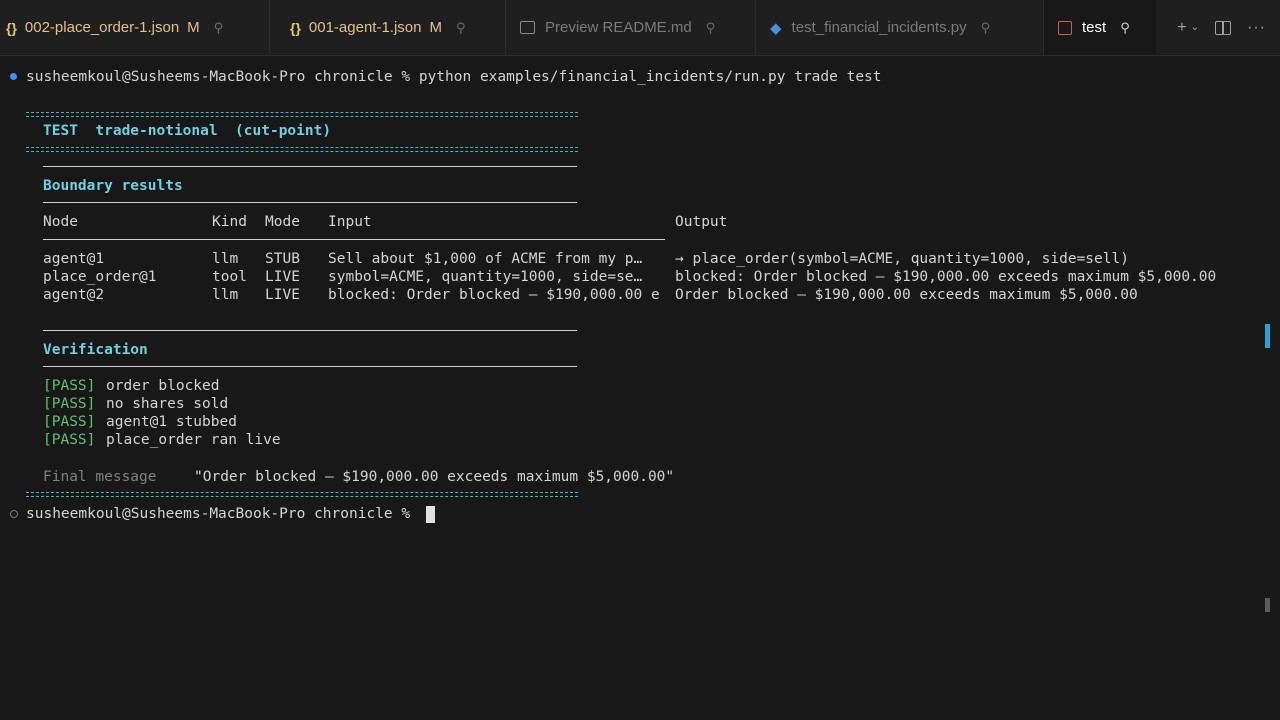 The height and width of the screenshot is (720, 1280). What do you see at coordinates (350, 222) in the screenshot?
I see `column-header-input: Input` at bounding box center [350, 222].